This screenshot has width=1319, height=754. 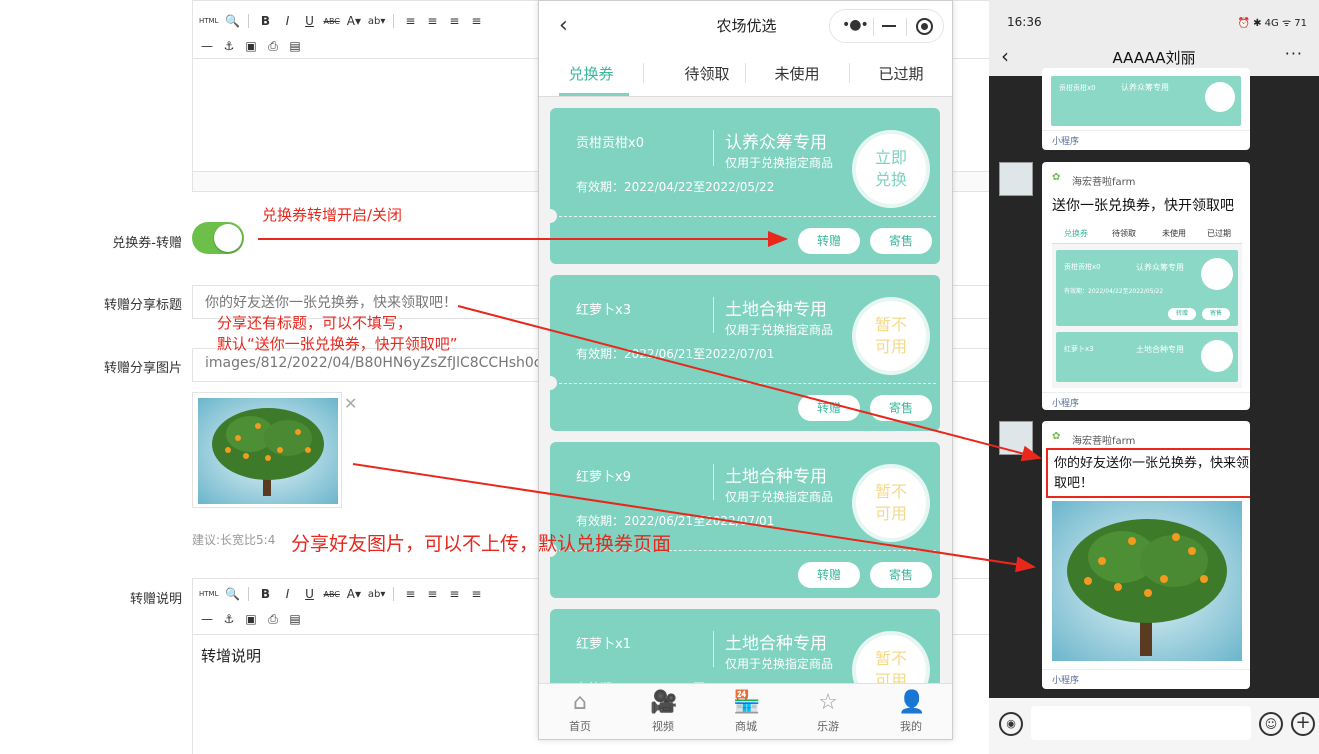 What do you see at coordinates (663, 712) in the screenshot?
I see `nav-video: 🎥 视频` at bounding box center [663, 712].